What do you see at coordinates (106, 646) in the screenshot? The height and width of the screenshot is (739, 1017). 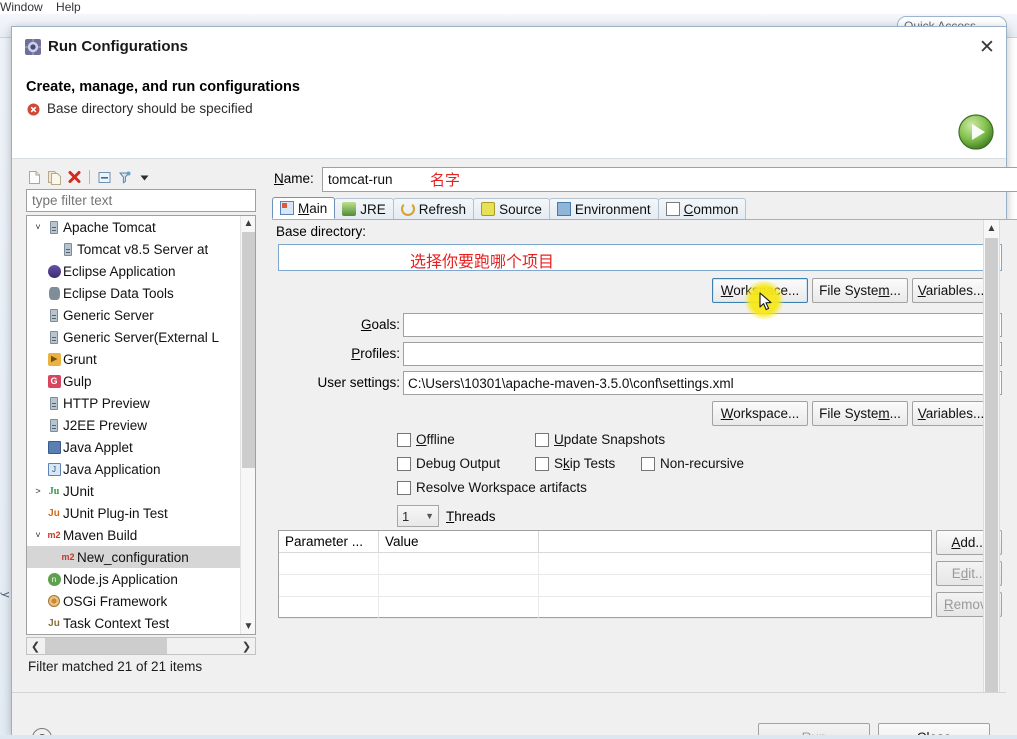 I see `tree-hscroll-thumb` at bounding box center [106, 646].